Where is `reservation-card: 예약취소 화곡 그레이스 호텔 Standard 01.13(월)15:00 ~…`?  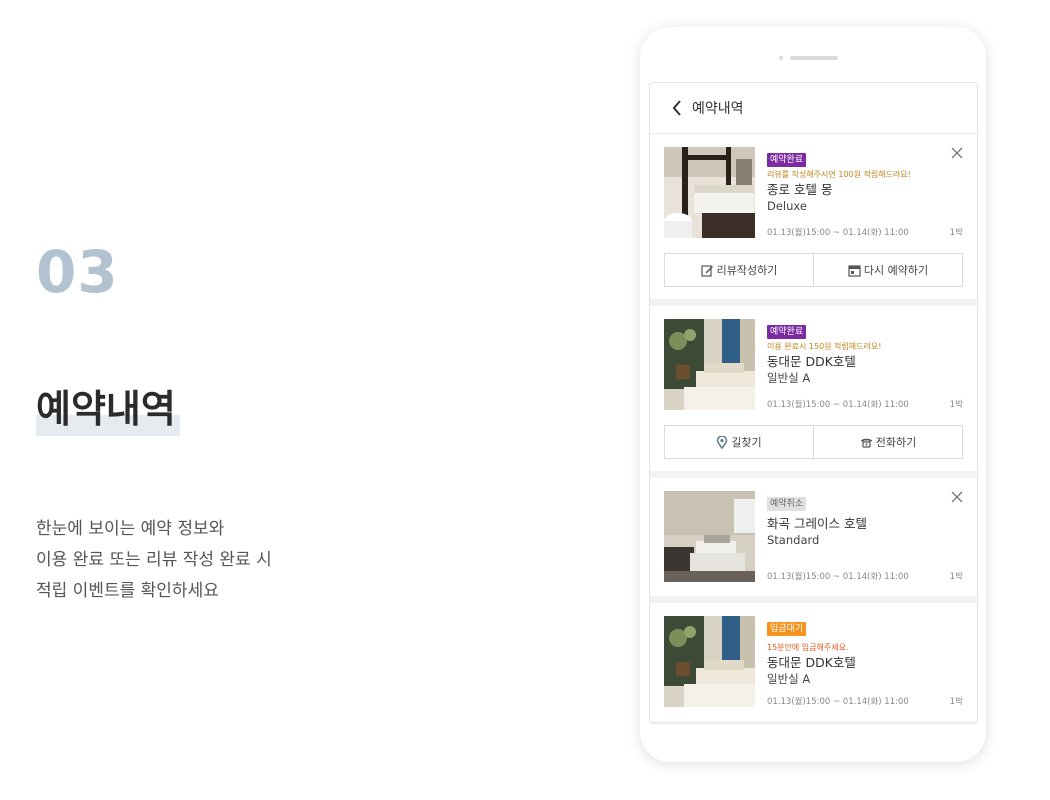 reservation-card: 예약취소 화곡 그레이스 호텔 Standard 01.13(월)15:00 ~… is located at coordinates (813, 537).